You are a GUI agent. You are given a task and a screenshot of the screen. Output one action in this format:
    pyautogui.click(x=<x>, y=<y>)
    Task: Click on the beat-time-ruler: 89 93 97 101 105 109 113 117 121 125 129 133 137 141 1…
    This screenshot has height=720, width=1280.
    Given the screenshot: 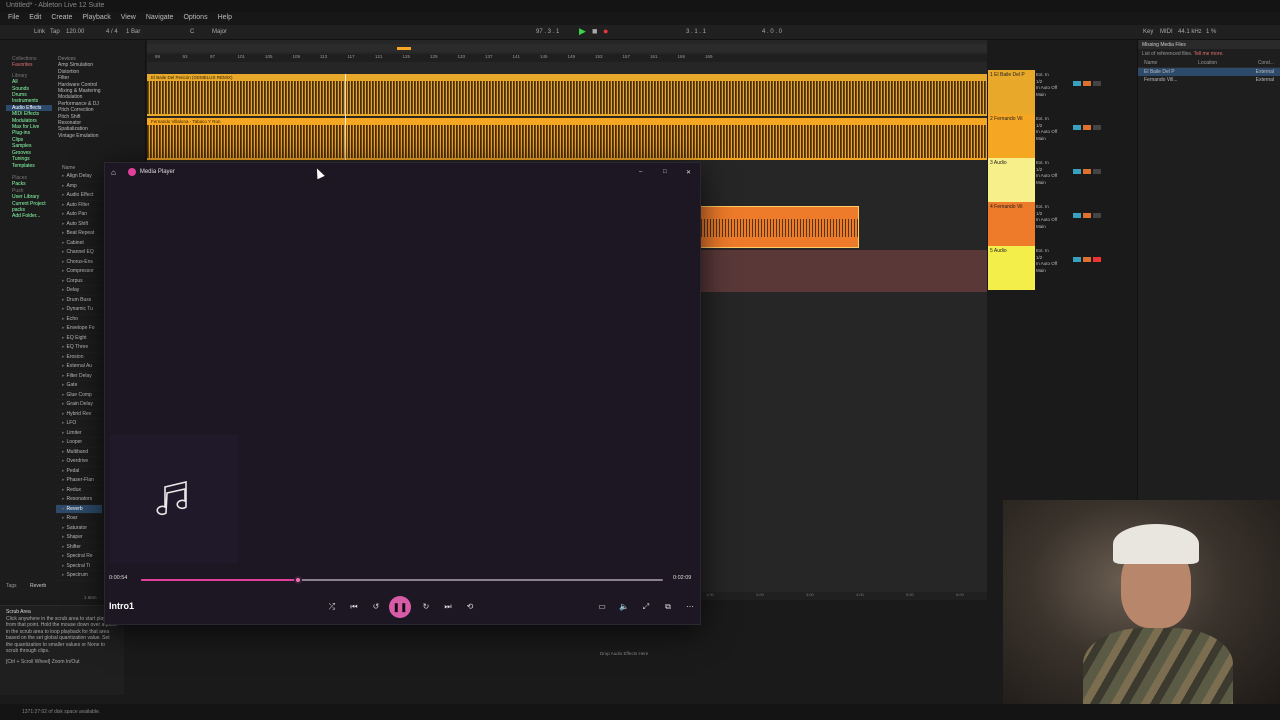 What is the action you would take?
    pyautogui.click(x=567, y=58)
    